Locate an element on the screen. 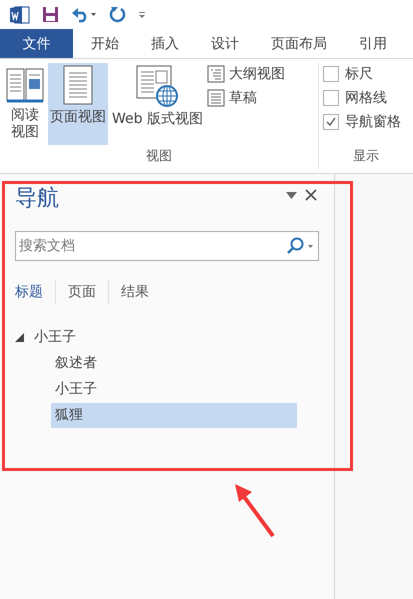  dropdown-caret-icon is located at coordinates (291, 195).